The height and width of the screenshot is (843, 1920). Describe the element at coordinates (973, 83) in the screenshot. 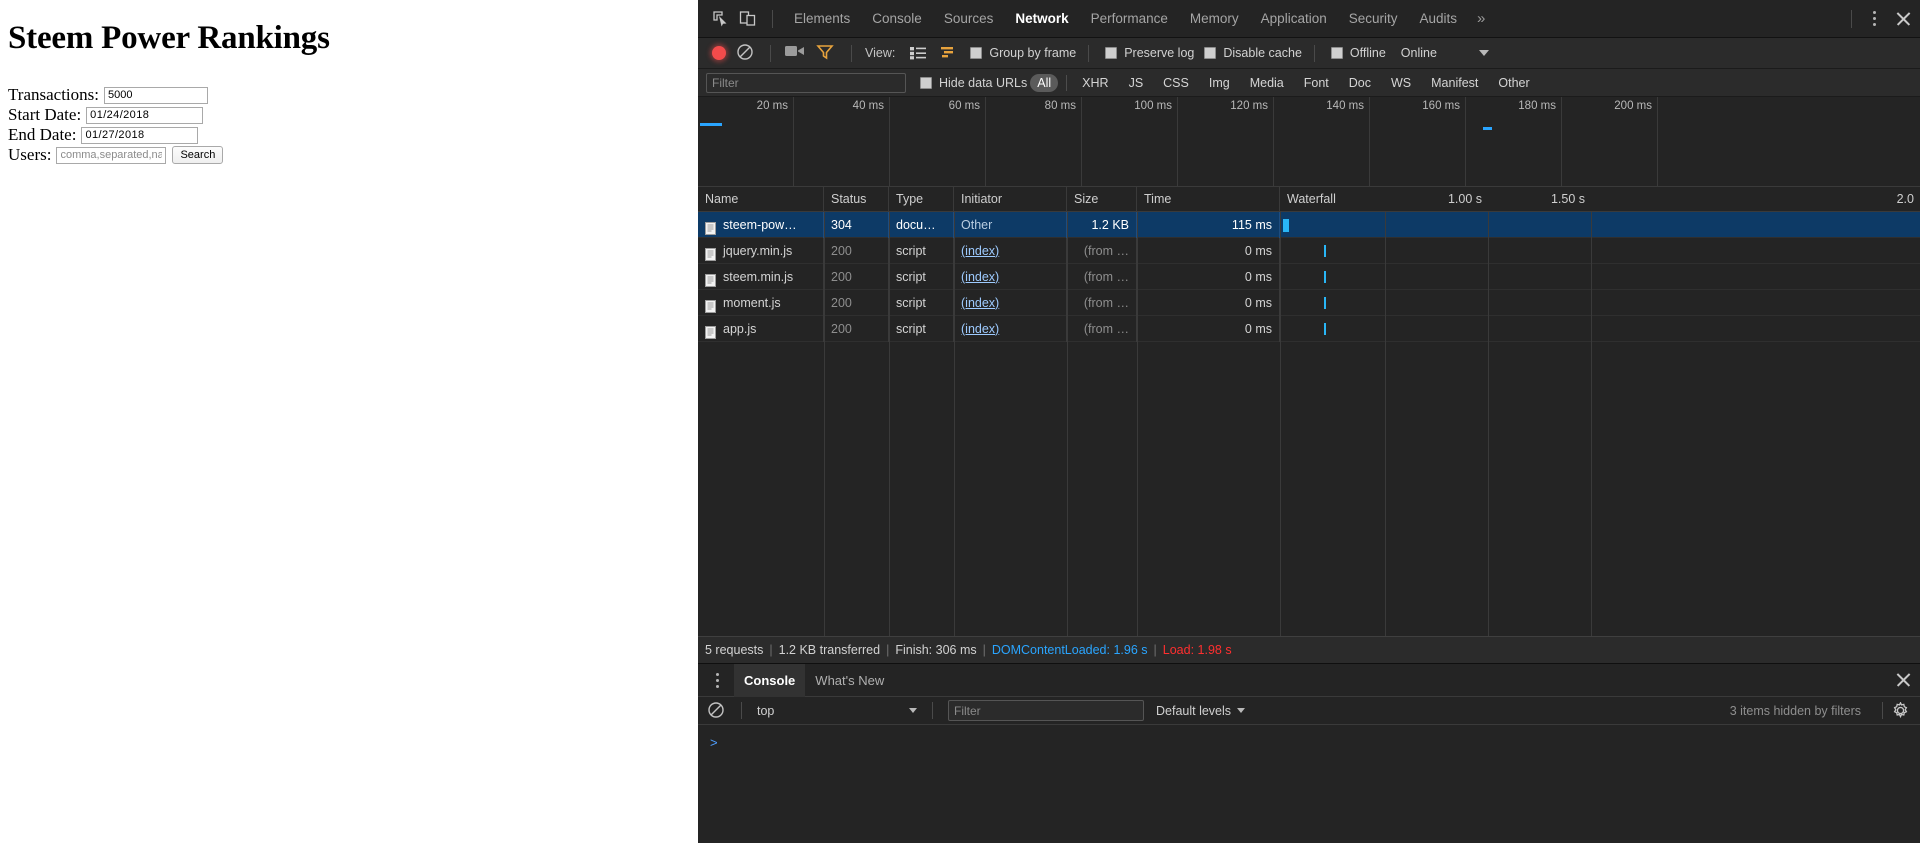

I see `hide-data-urls-checkbox: Hide data URLs` at that location.